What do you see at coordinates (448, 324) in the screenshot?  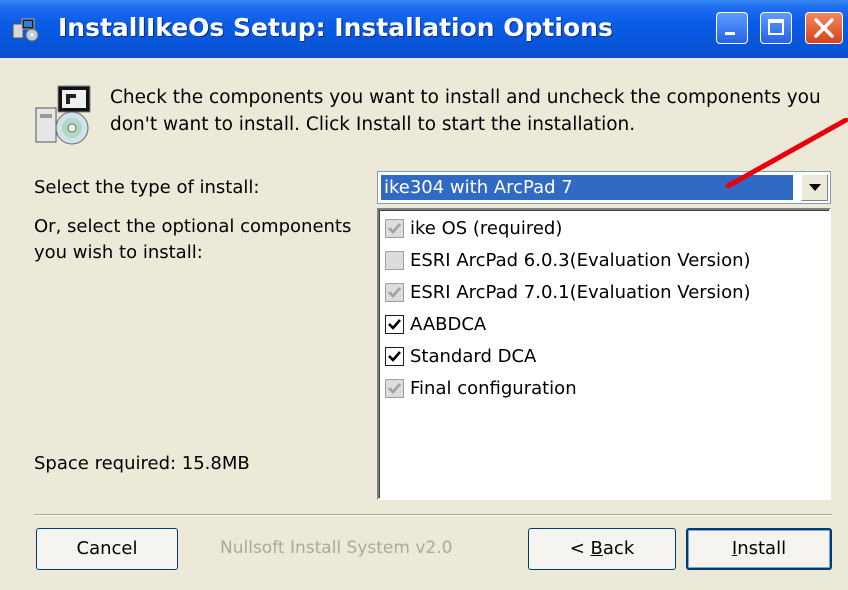 I see `component-label: AABDCA` at bounding box center [448, 324].